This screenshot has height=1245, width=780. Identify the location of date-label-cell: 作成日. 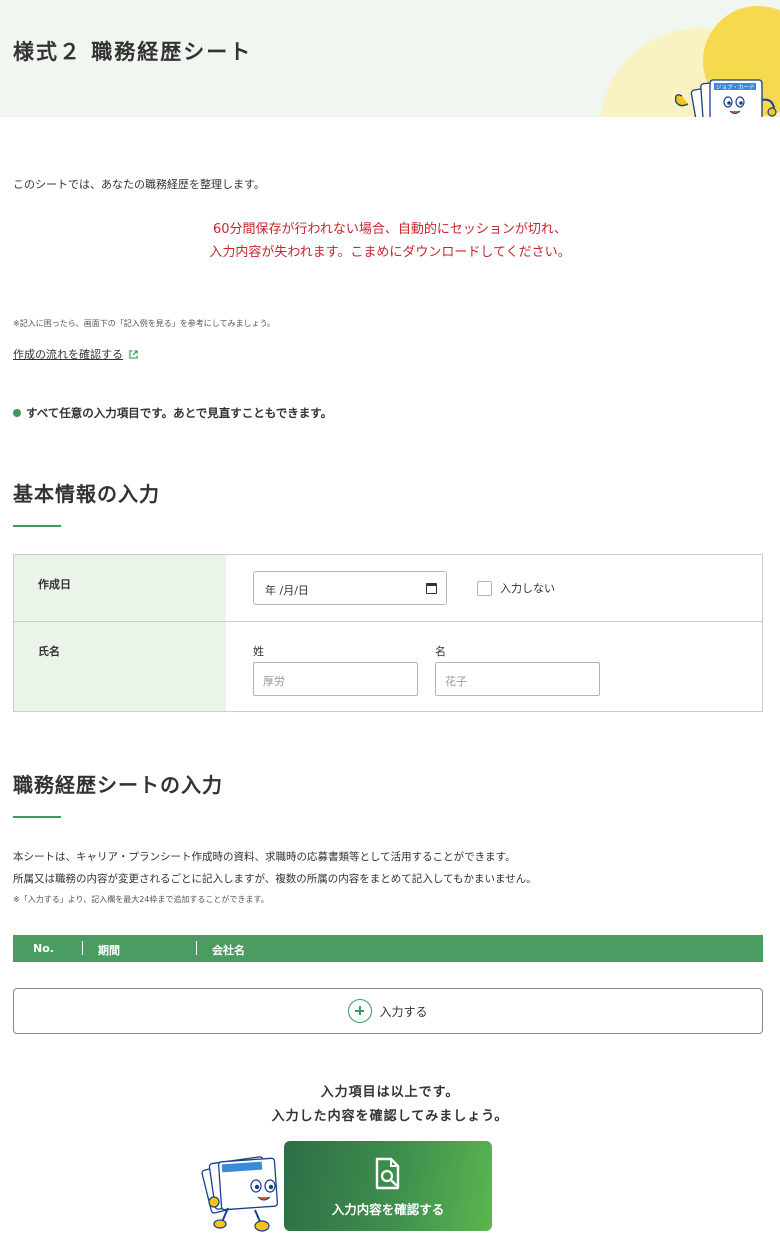
(120, 588).